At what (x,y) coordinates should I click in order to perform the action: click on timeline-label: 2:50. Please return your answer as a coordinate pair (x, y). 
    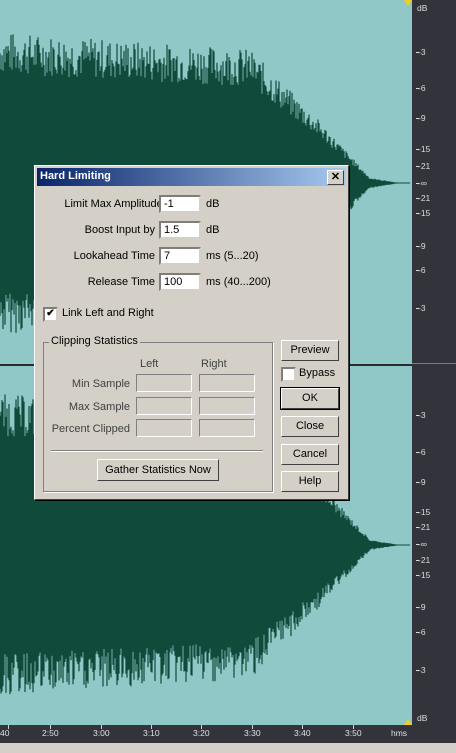
    Looking at the image, I should click on (50, 733).